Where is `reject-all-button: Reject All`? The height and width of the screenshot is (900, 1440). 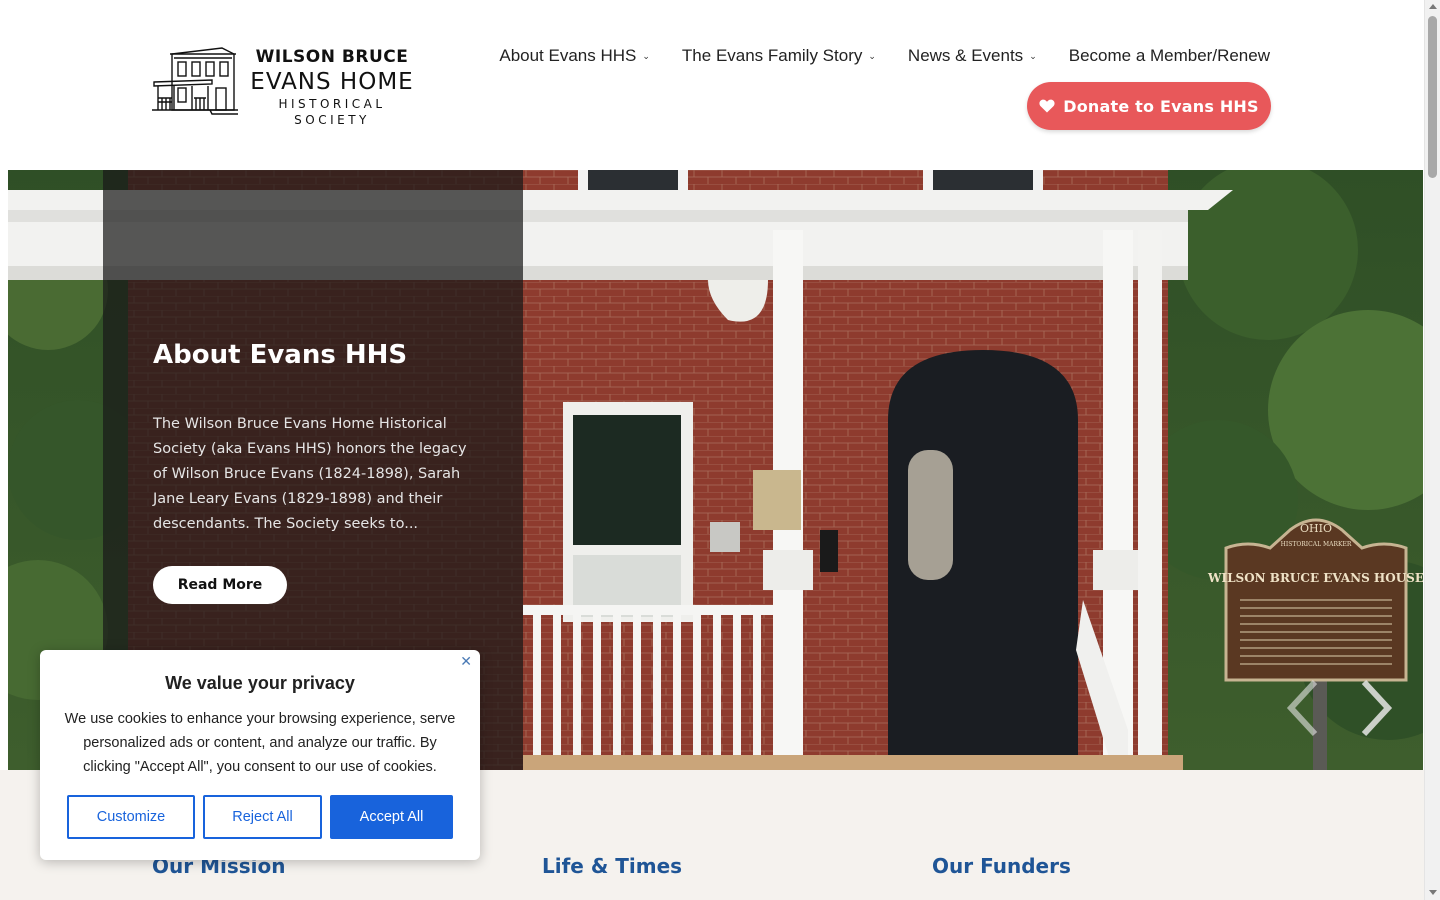
reject-all-button: Reject All is located at coordinates (262, 817).